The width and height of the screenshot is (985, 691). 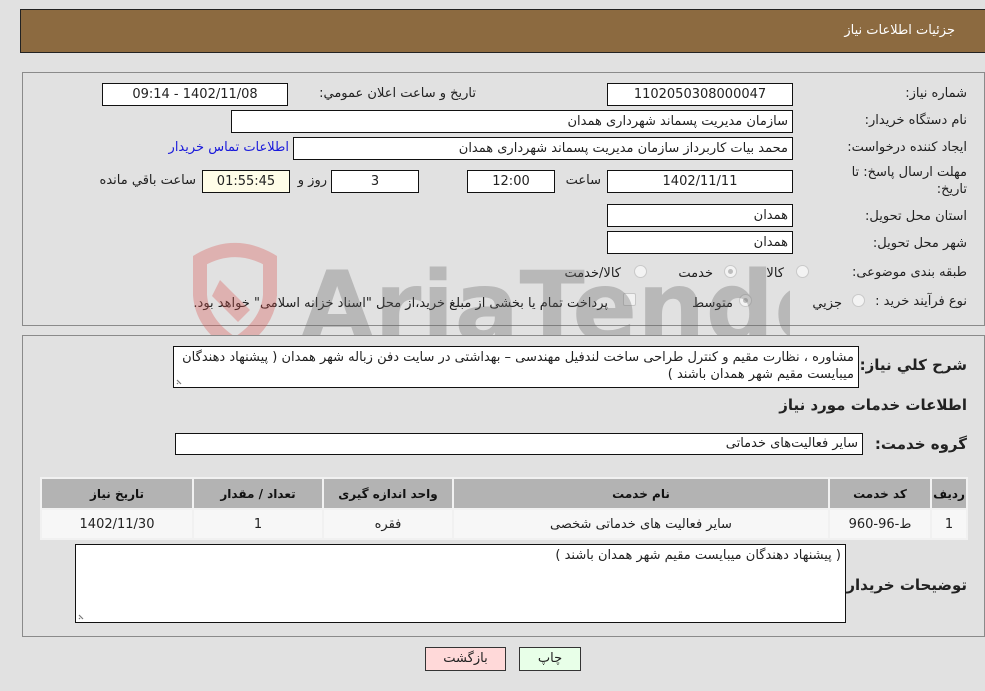 What do you see at coordinates (641, 524) in the screenshot?
I see `cell-service-name: سایر فعالیت های خدماتی شخصی` at bounding box center [641, 524].